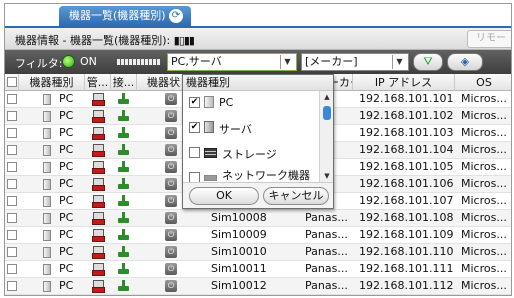 The width and height of the screenshot is (514, 298). I want to click on scrollbar-thumb, so click(327, 113).